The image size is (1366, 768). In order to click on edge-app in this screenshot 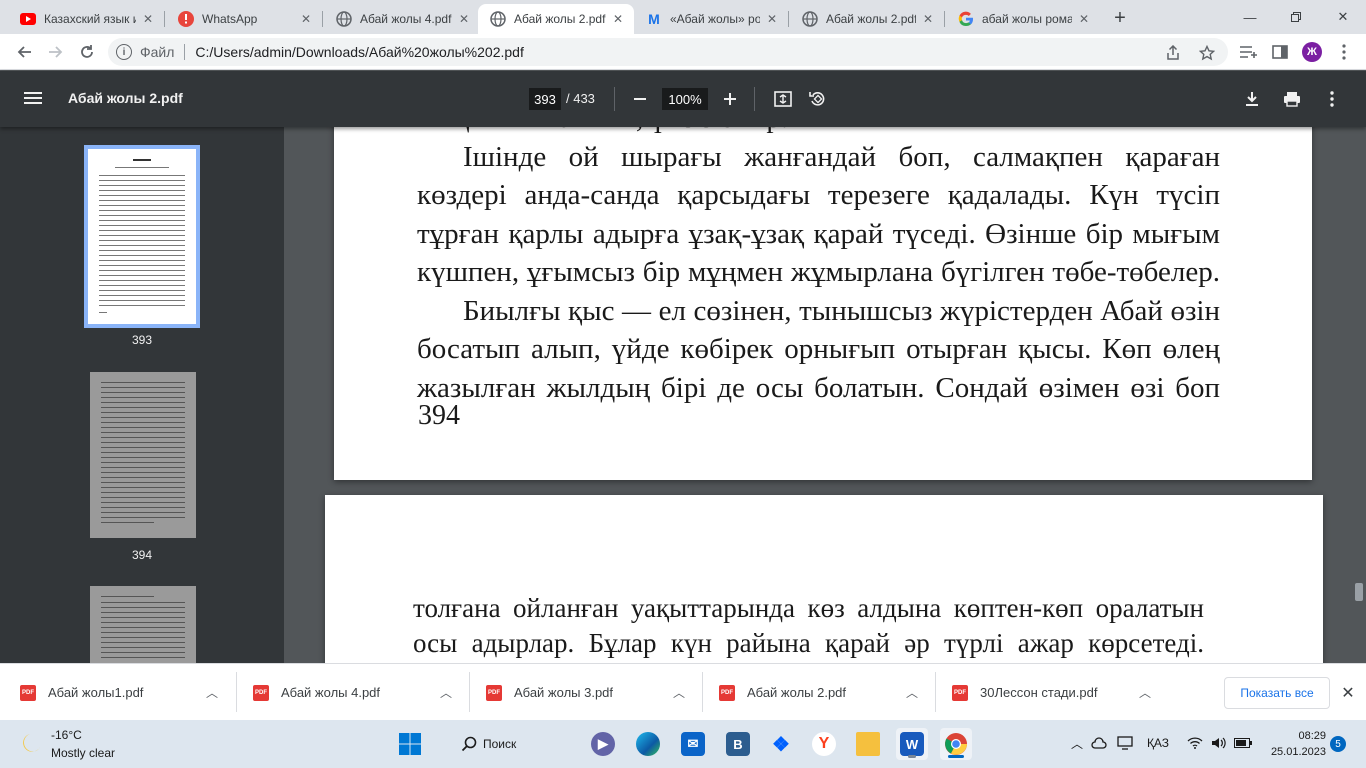, I will do `click(648, 744)`.